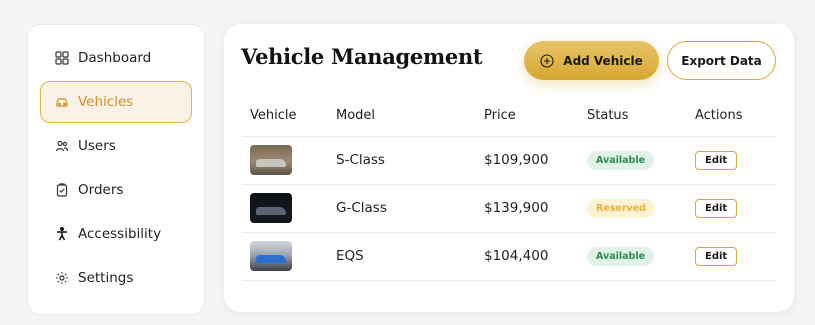 Image resolution: width=815 pixels, height=325 pixels. What do you see at coordinates (62, 102) in the screenshot?
I see `car-icon` at bounding box center [62, 102].